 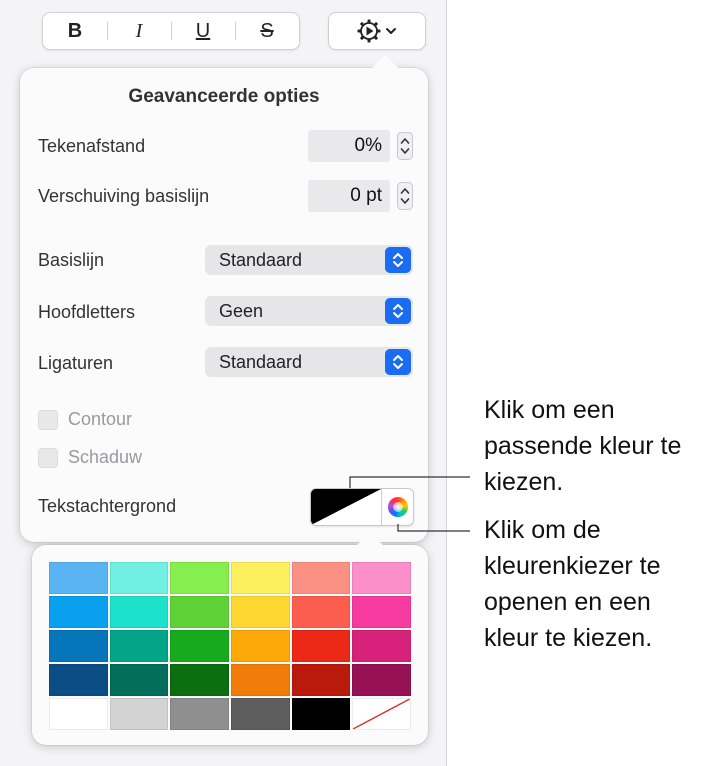 What do you see at coordinates (369, 31) in the screenshot?
I see `gear-icon` at bounding box center [369, 31].